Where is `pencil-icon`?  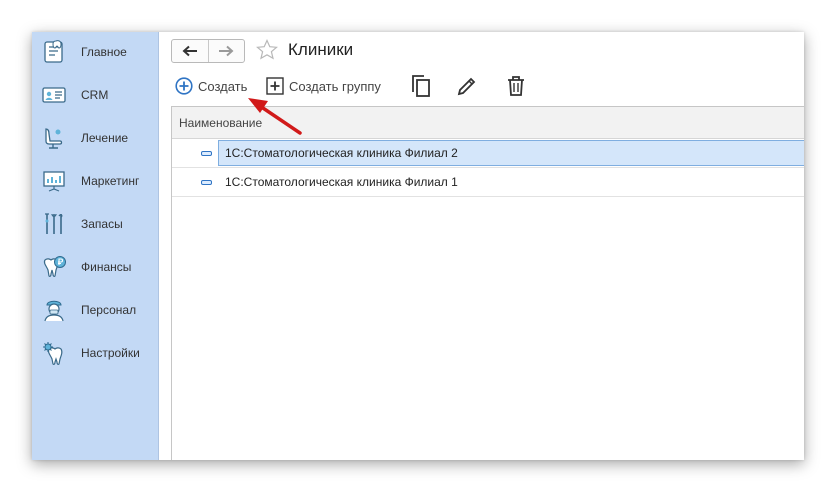 pencil-icon is located at coordinates (466, 86).